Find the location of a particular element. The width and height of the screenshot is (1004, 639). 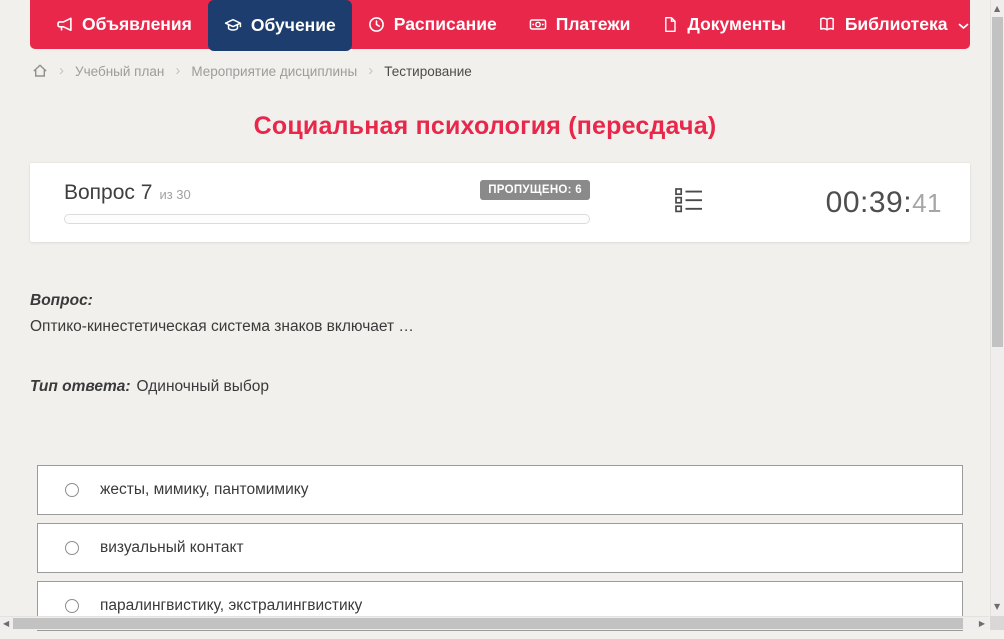

graduation-cap-icon is located at coordinates (233, 25).